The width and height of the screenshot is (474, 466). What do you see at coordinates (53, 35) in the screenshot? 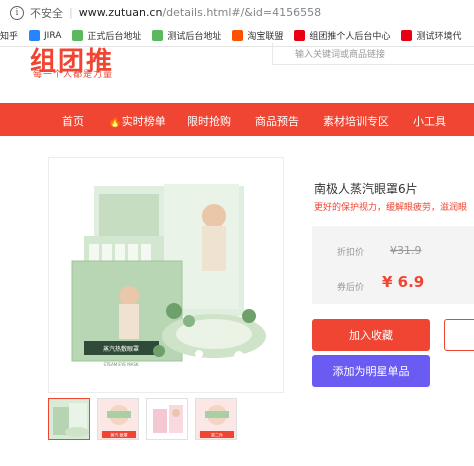
I see `bookmark-label: JIRA` at bounding box center [53, 35].